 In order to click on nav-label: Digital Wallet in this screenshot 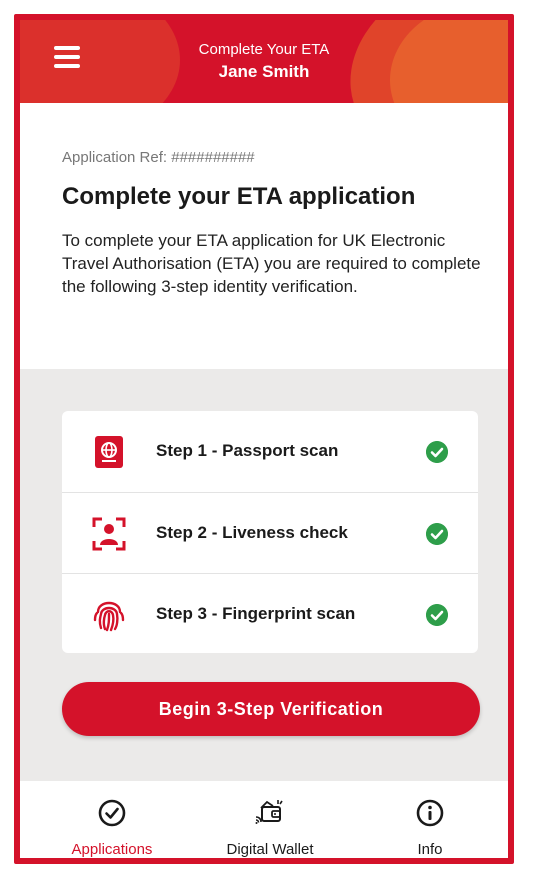, I will do `click(270, 849)`.